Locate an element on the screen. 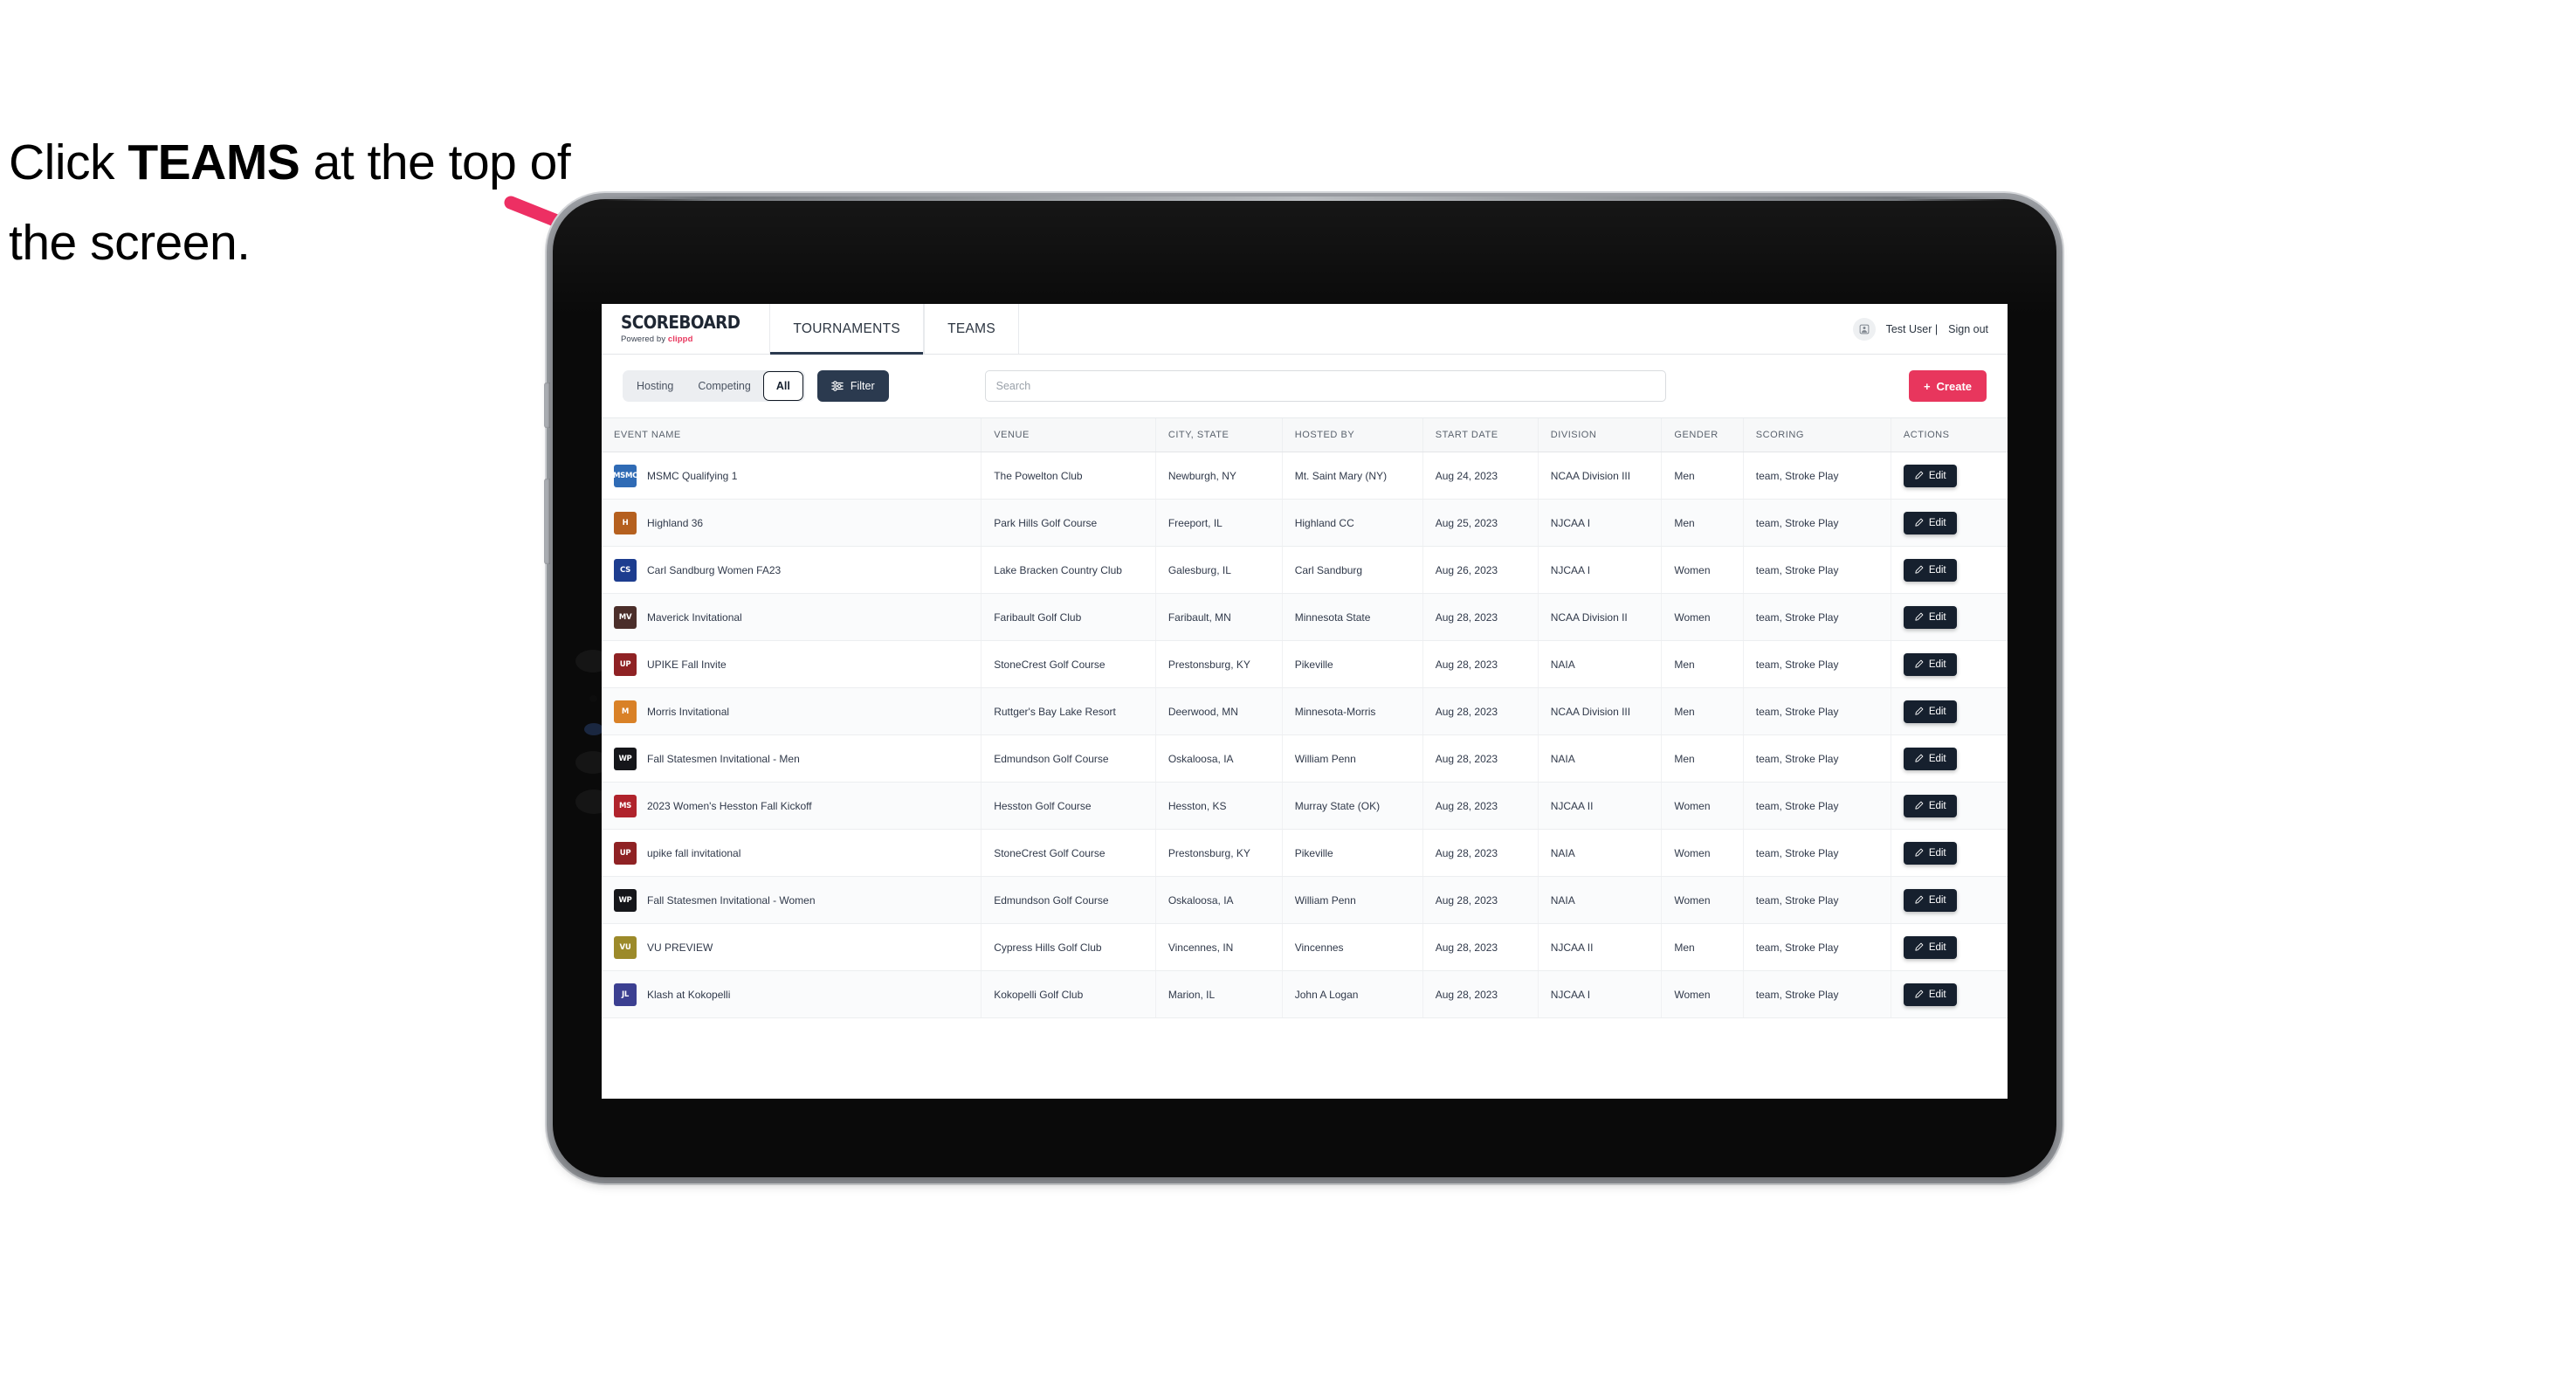 The image size is (2576, 1386). event-name-label: Fall Statesmen Invitational - Men is located at coordinates (723, 758).